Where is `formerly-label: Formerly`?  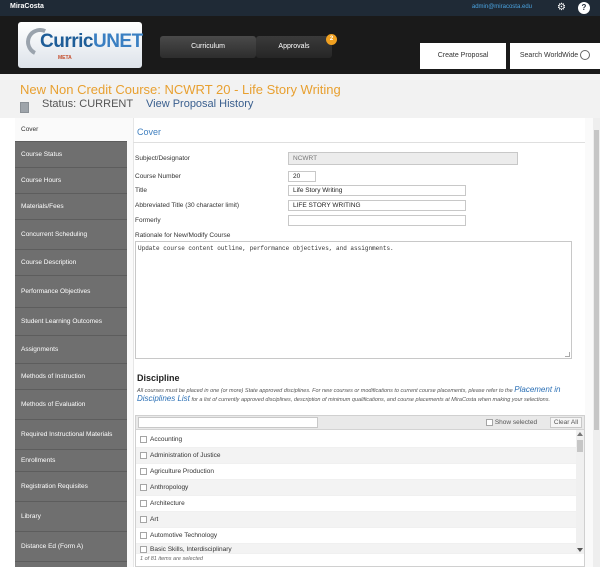 formerly-label: Formerly is located at coordinates (148, 220).